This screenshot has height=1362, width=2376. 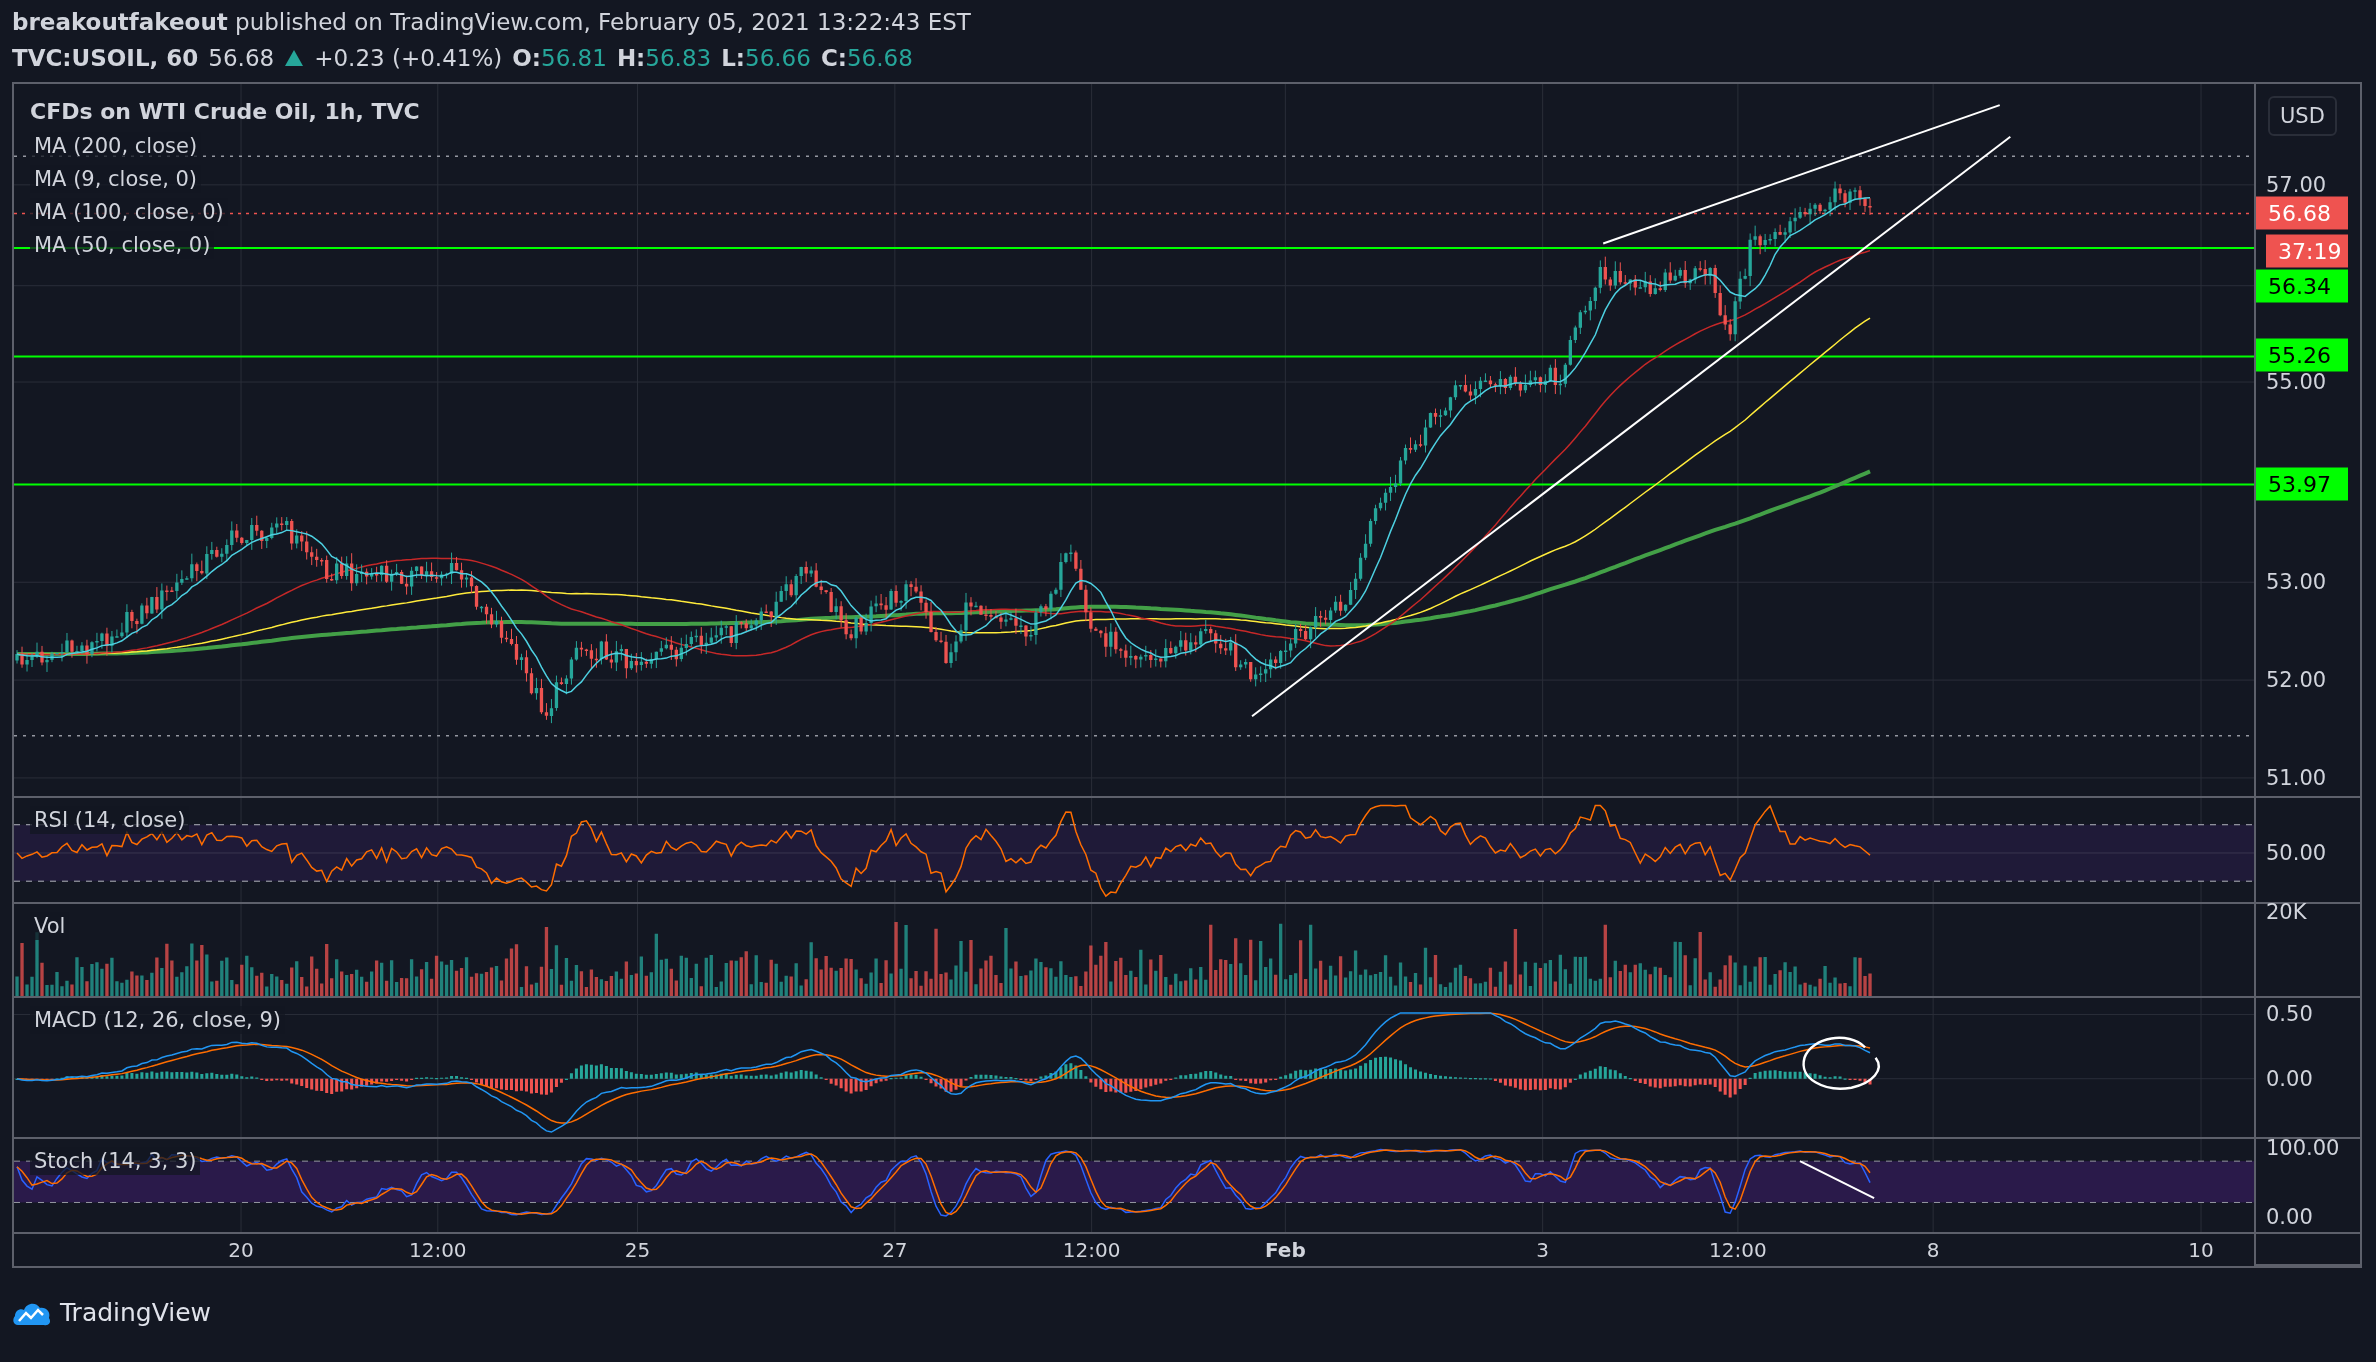 I want to click on price-tag: 53.97, so click(x=2302, y=484).